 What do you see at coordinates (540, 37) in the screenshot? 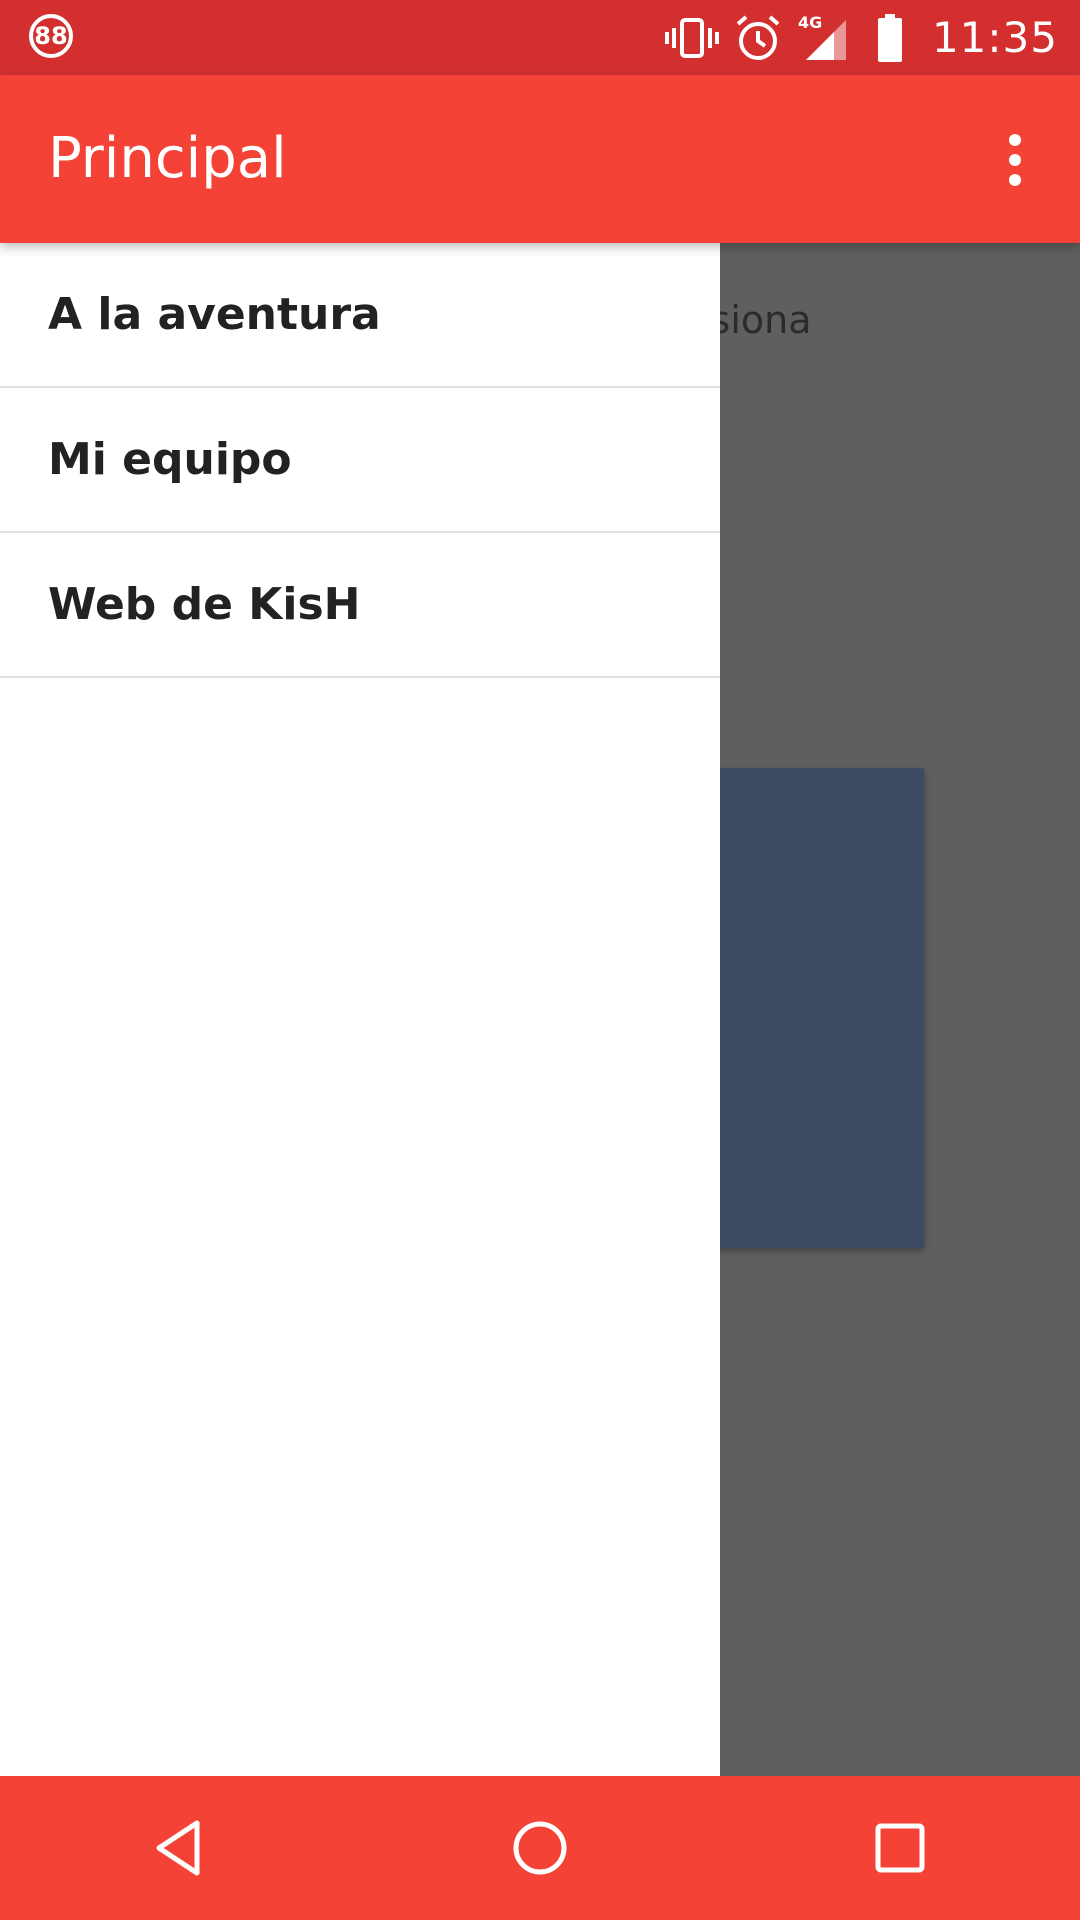
I see `status-bar: 88 4G 11:35` at bounding box center [540, 37].